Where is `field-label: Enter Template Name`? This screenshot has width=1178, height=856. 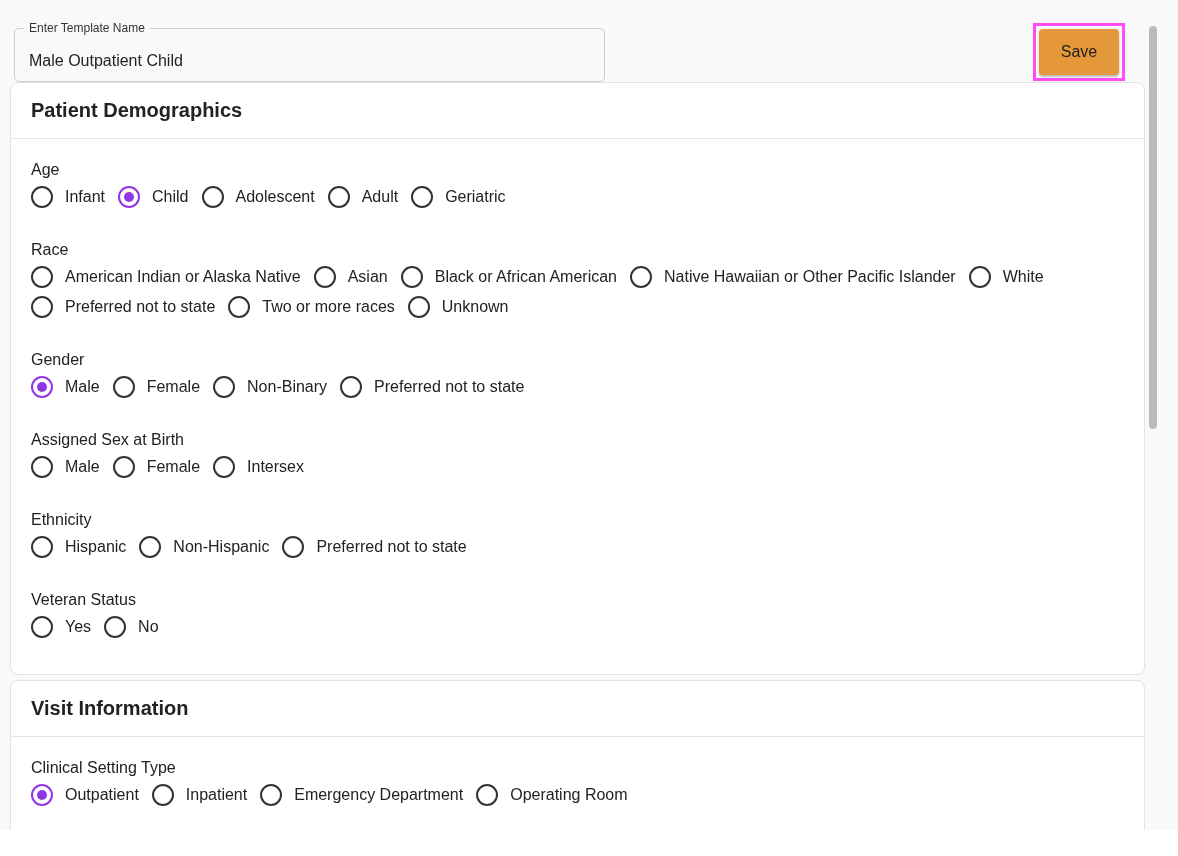 field-label: Enter Template Name is located at coordinates (87, 28).